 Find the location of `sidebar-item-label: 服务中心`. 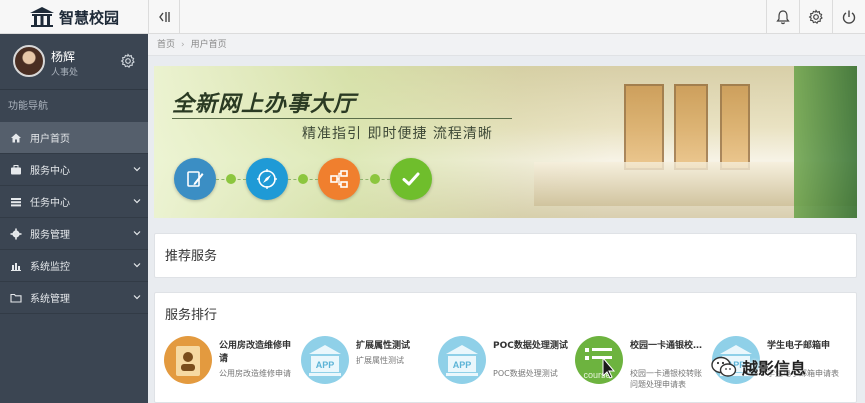

sidebar-item-label: 服务中心 is located at coordinates (50, 171).